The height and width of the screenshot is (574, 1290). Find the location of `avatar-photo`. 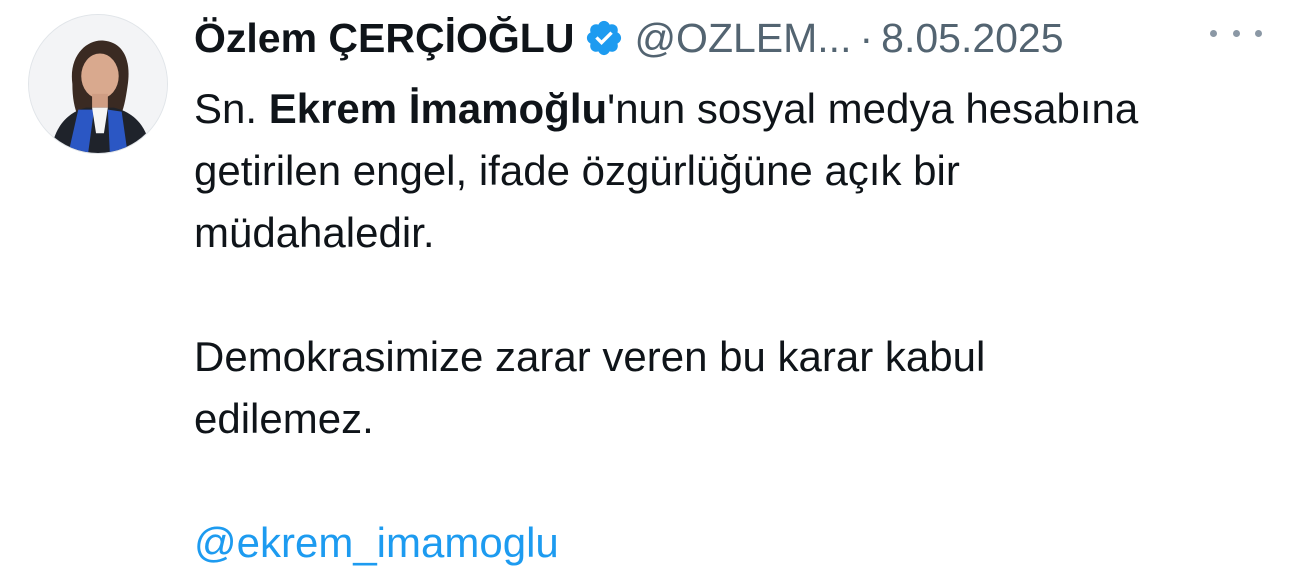

avatar-photo is located at coordinates (98, 84).